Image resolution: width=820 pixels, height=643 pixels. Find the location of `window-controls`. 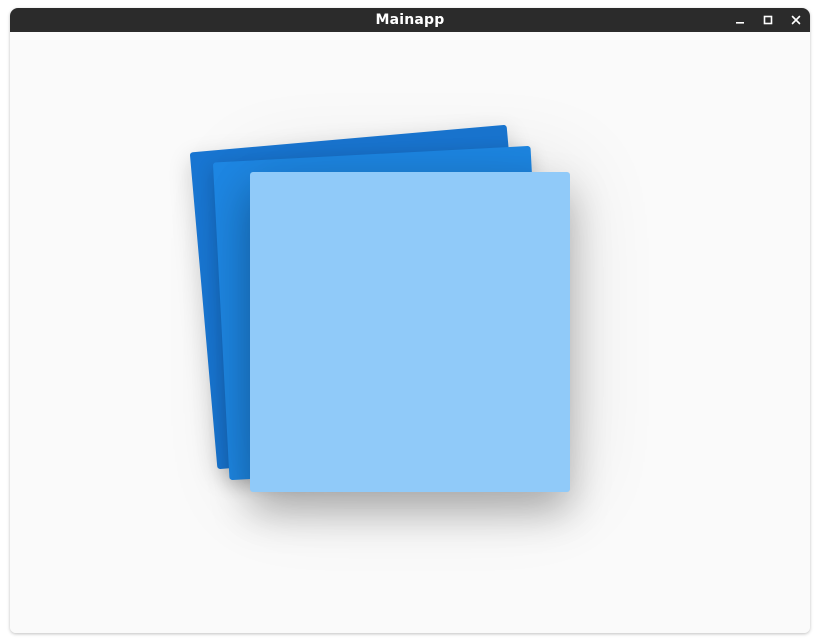

window-controls is located at coordinates (768, 20).